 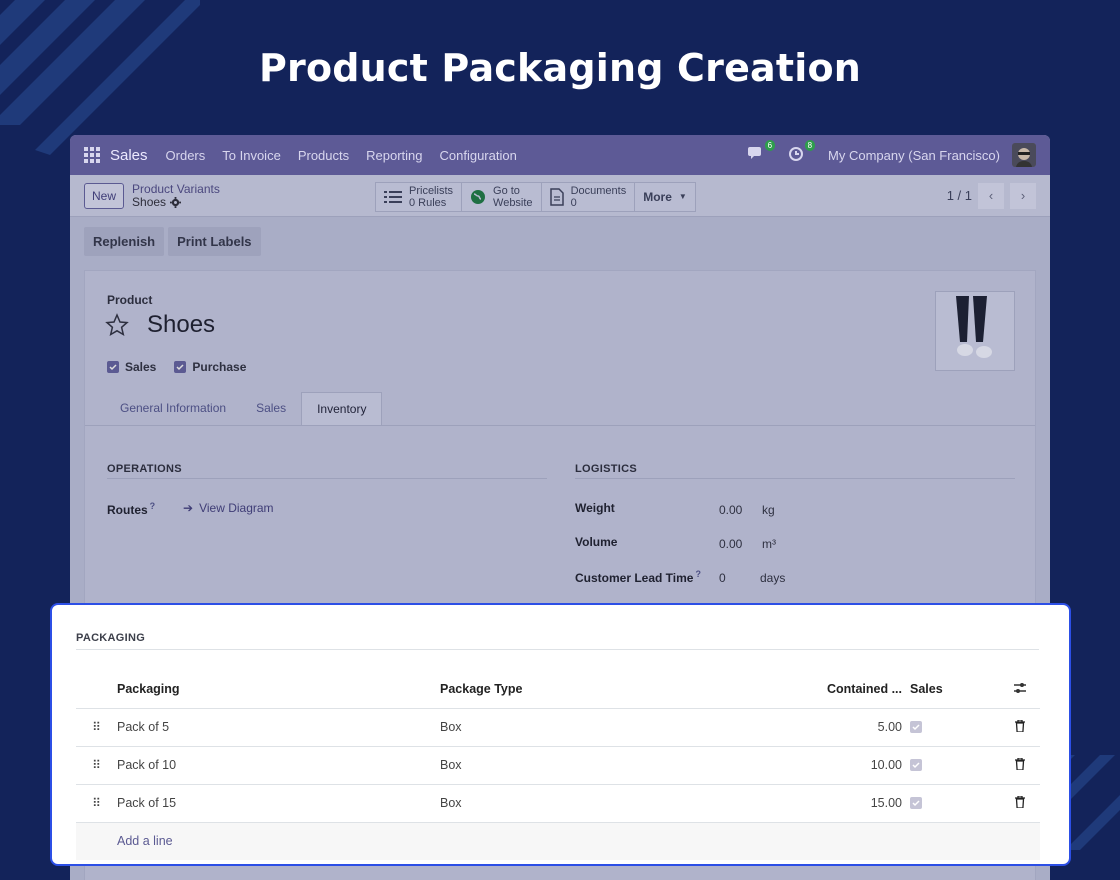 I want to click on sales-column-header: Sales, so click(x=955, y=690).